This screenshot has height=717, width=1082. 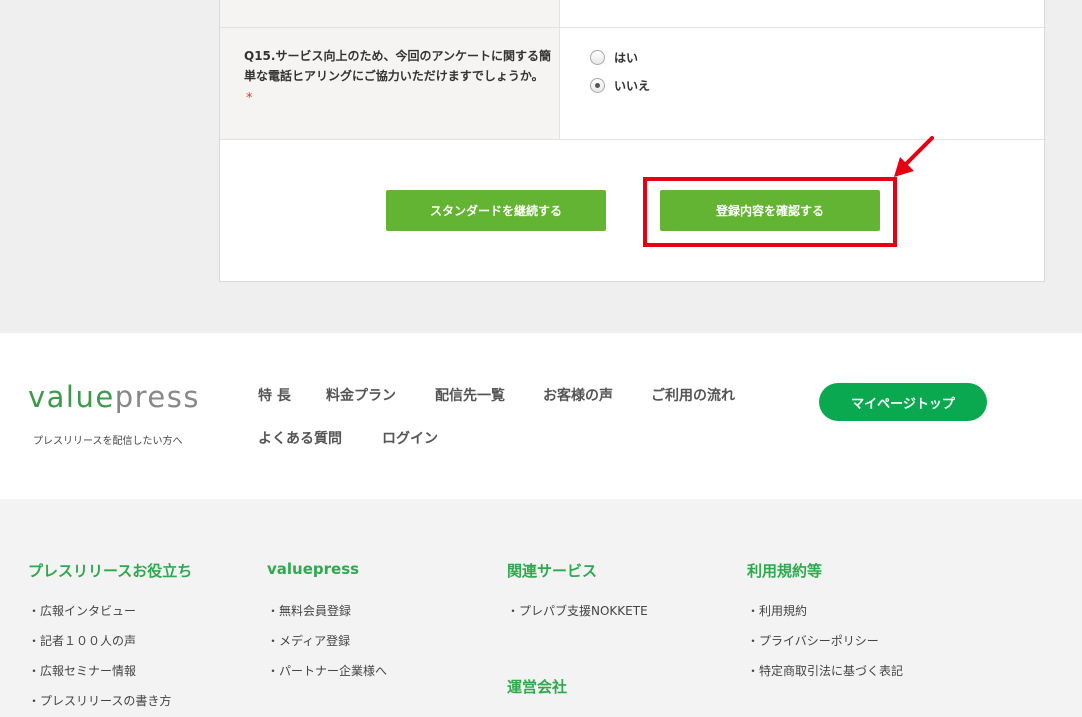 What do you see at coordinates (114, 397) in the screenshot?
I see `valuepress-logo: valuepress` at bounding box center [114, 397].